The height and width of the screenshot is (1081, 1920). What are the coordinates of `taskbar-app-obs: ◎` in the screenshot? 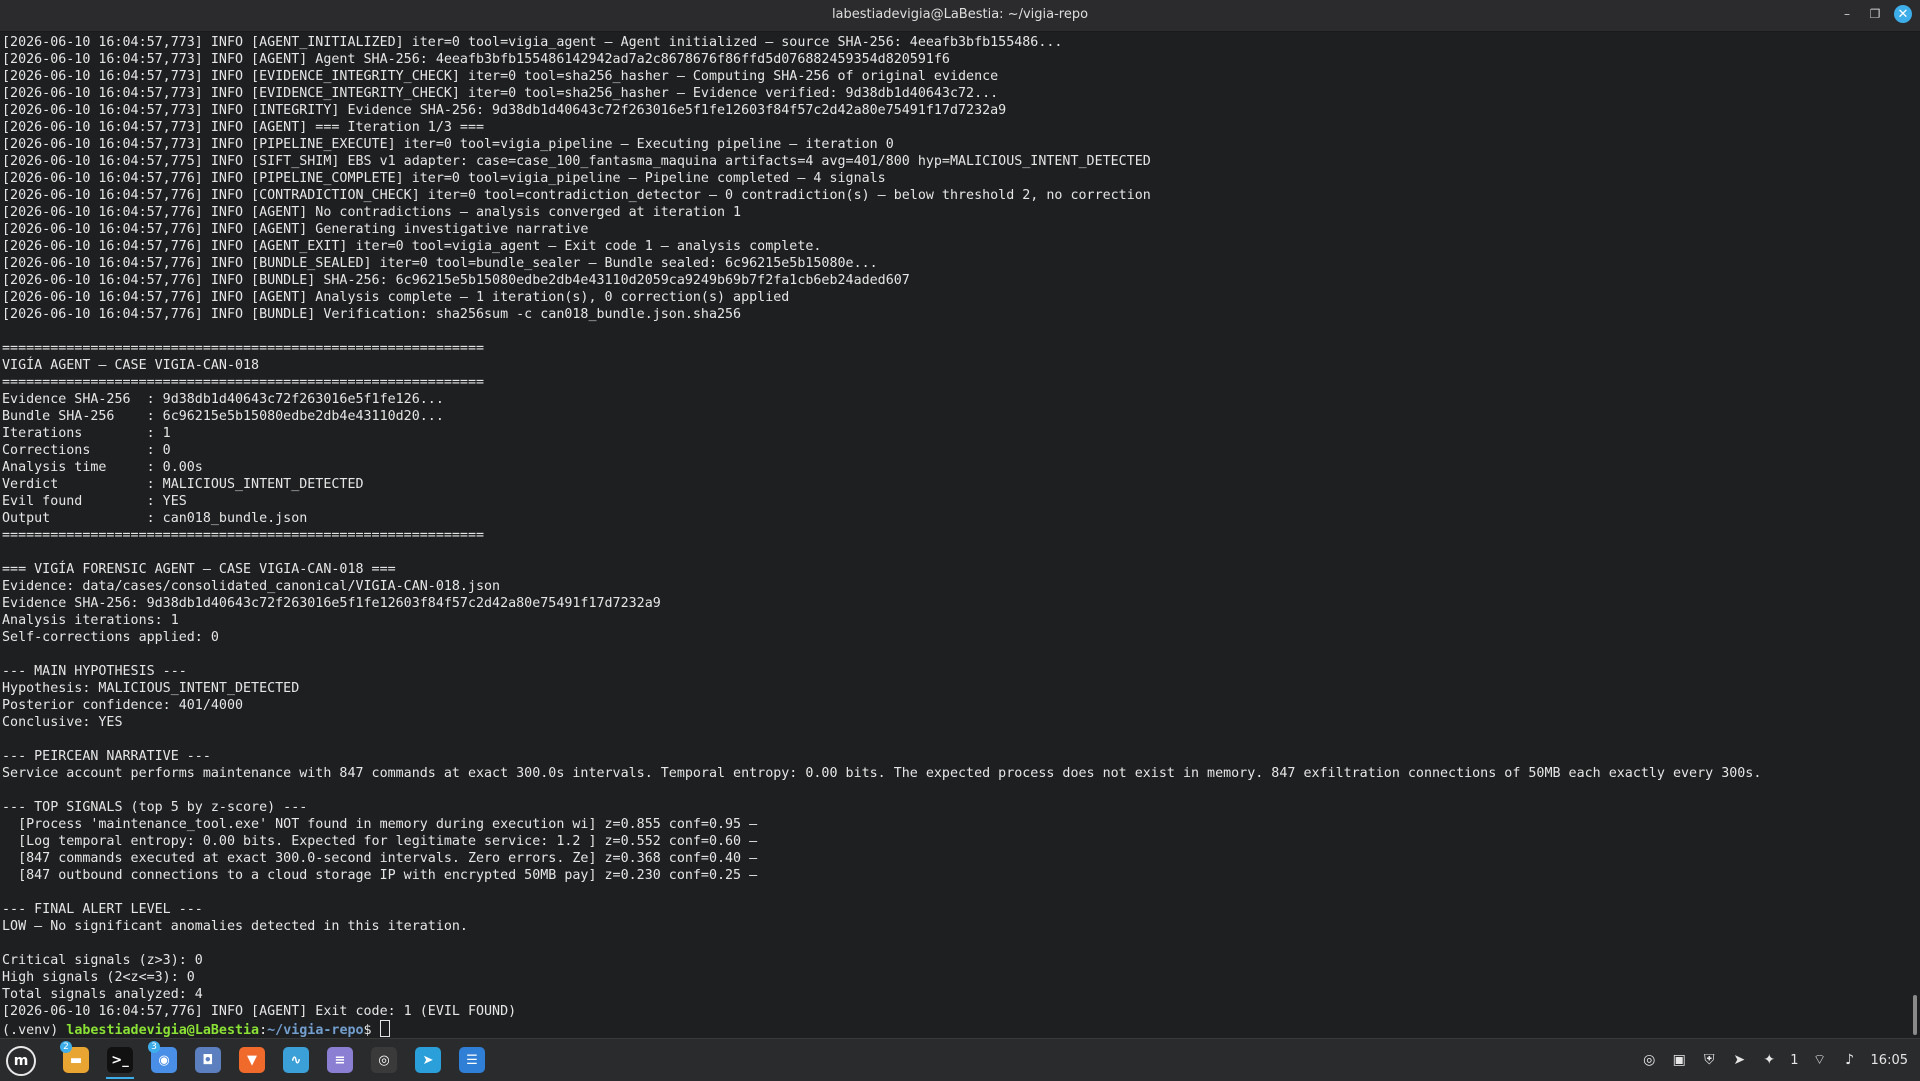 It's located at (384, 1060).